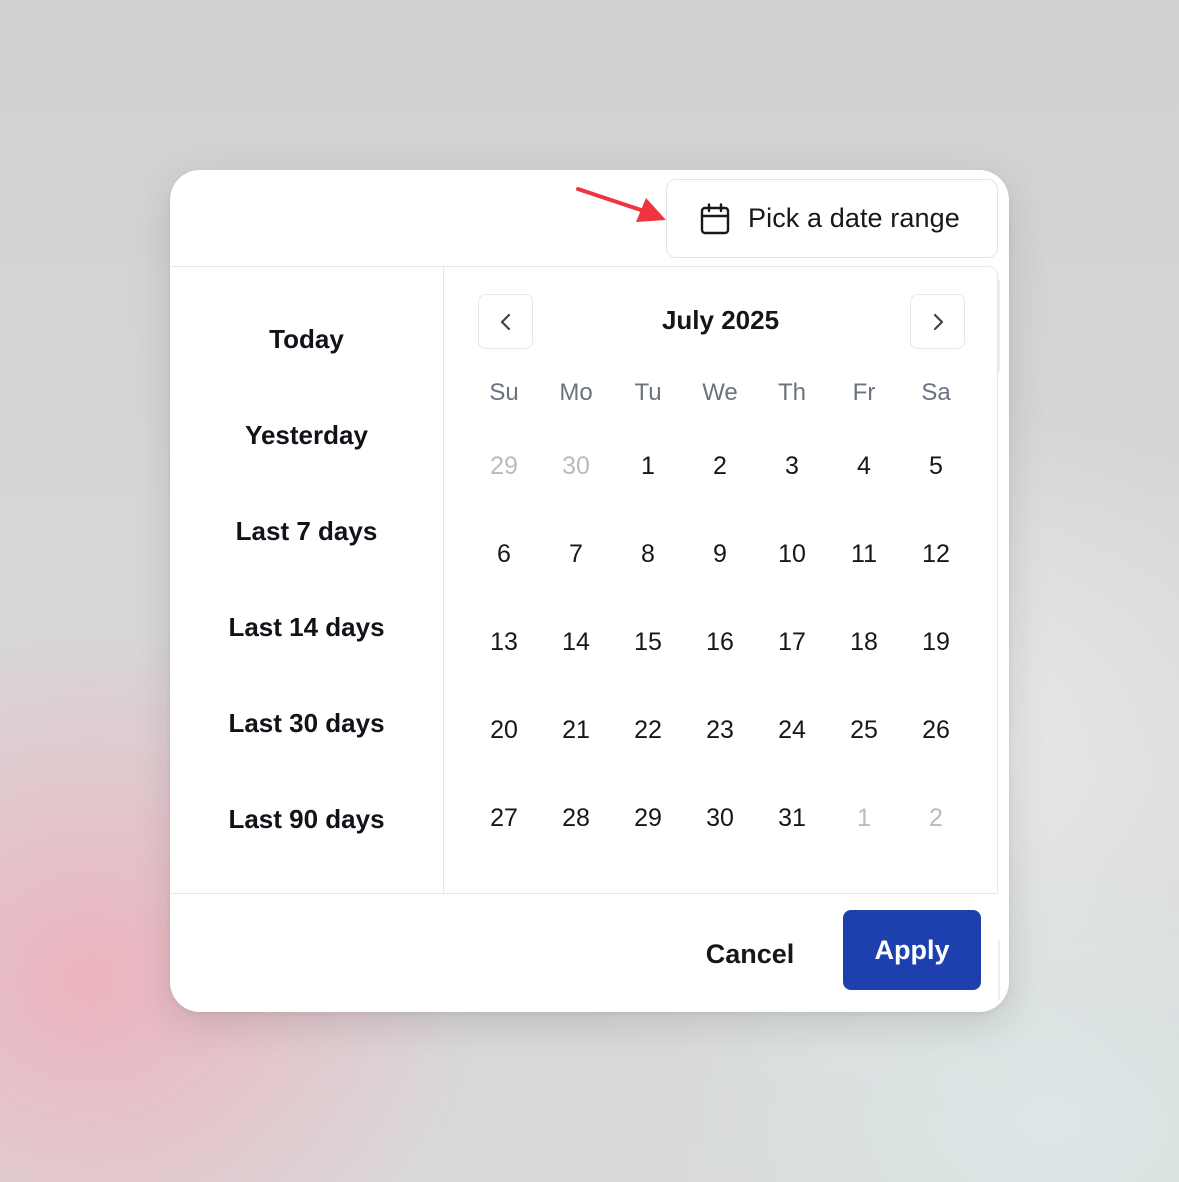 The height and width of the screenshot is (1182, 1179). I want to click on day-cell: 17, so click(792, 642).